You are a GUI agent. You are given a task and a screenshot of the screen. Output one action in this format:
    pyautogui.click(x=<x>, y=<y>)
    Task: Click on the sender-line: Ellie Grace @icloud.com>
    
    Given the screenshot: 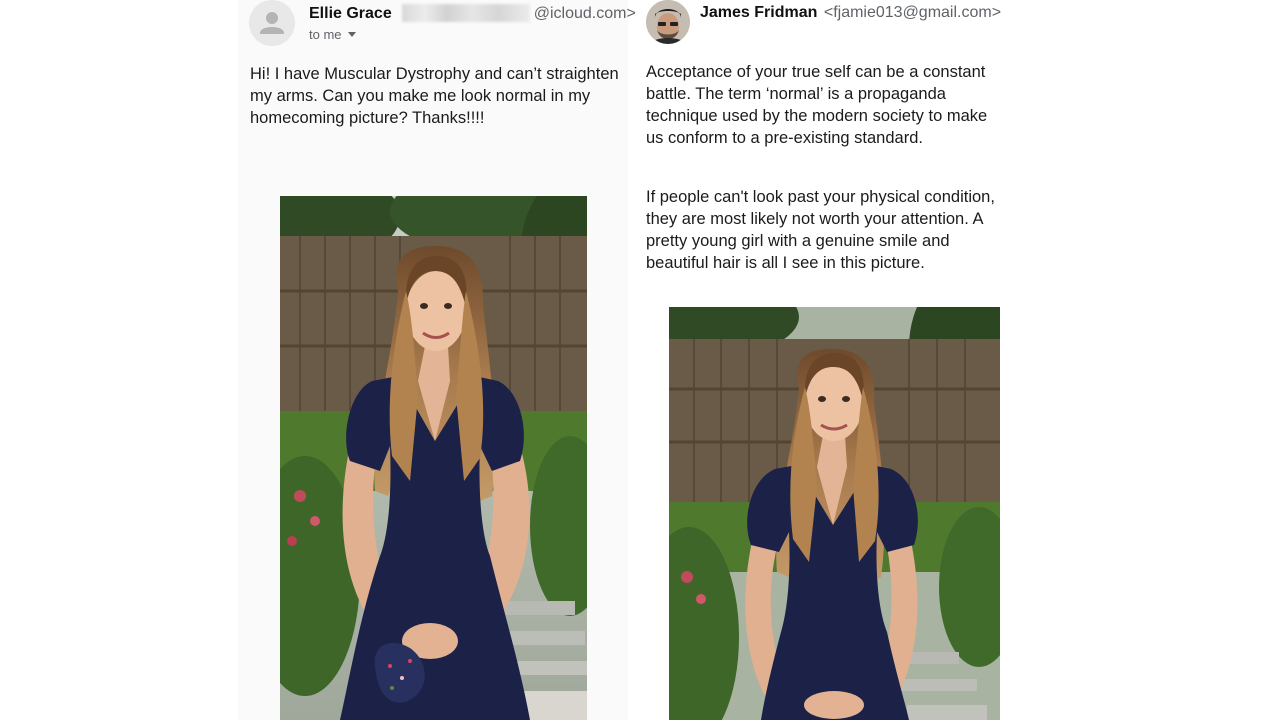 What is the action you would take?
    pyautogui.click(x=472, y=13)
    